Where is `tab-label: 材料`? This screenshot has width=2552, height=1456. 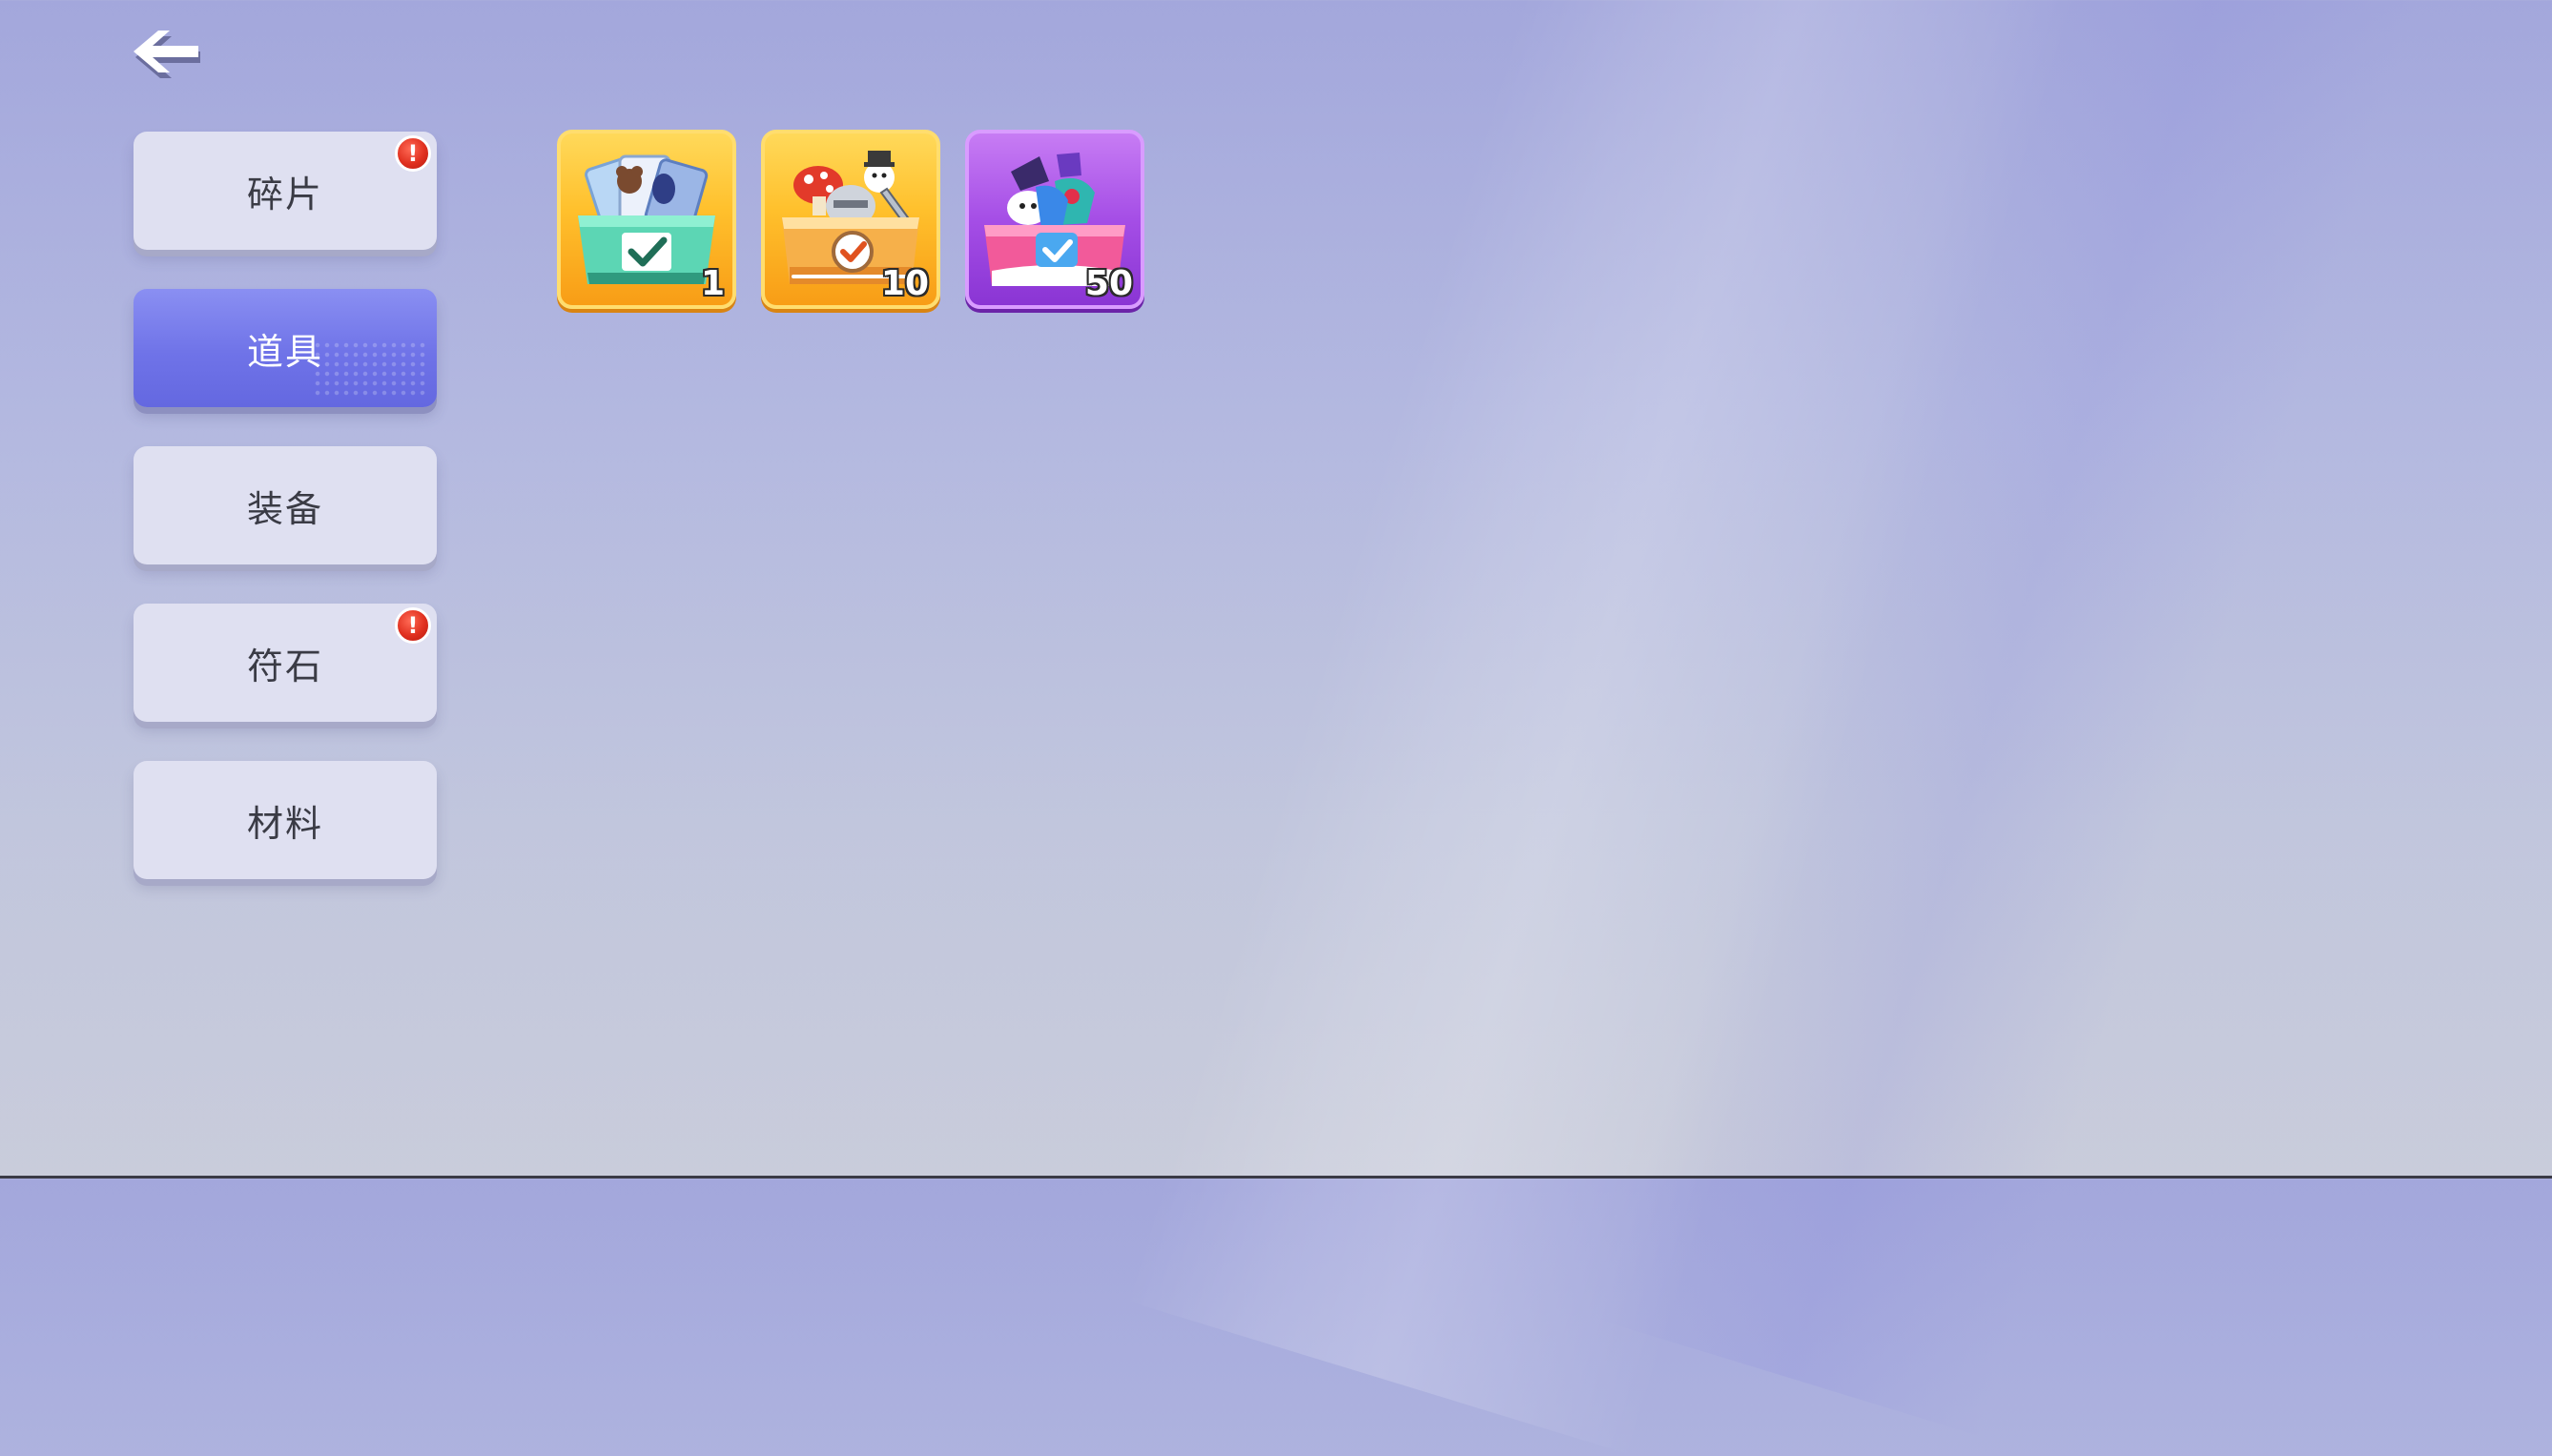 tab-label: 材料 is located at coordinates (285, 823).